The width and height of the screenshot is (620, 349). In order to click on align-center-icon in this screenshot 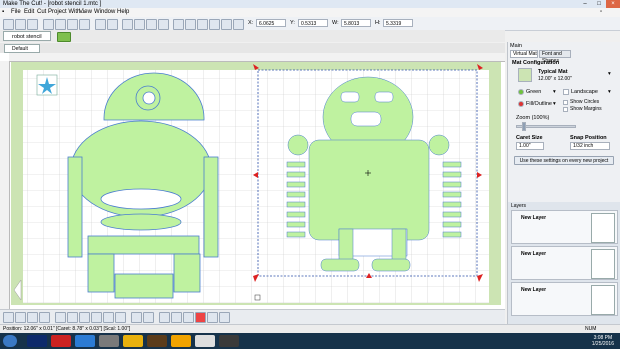, I will do `click(72, 317)`.